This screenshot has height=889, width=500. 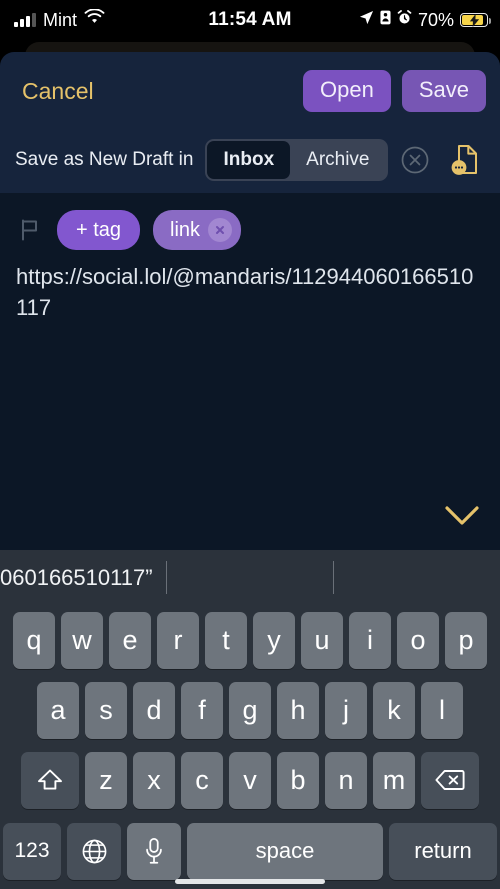 What do you see at coordinates (394, 710) in the screenshot?
I see `key-k: k` at bounding box center [394, 710].